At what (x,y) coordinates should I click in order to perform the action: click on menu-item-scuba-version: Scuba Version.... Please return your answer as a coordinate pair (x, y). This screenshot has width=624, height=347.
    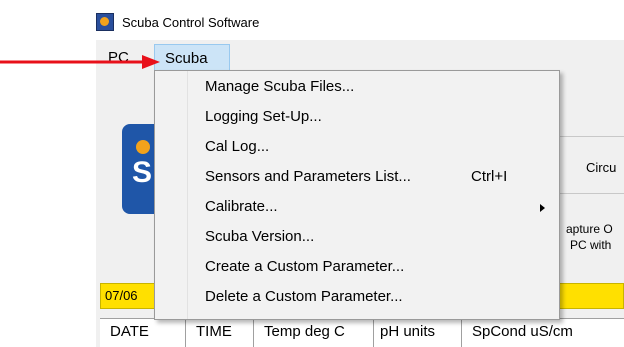
    Looking at the image, I should click on (357, 238).